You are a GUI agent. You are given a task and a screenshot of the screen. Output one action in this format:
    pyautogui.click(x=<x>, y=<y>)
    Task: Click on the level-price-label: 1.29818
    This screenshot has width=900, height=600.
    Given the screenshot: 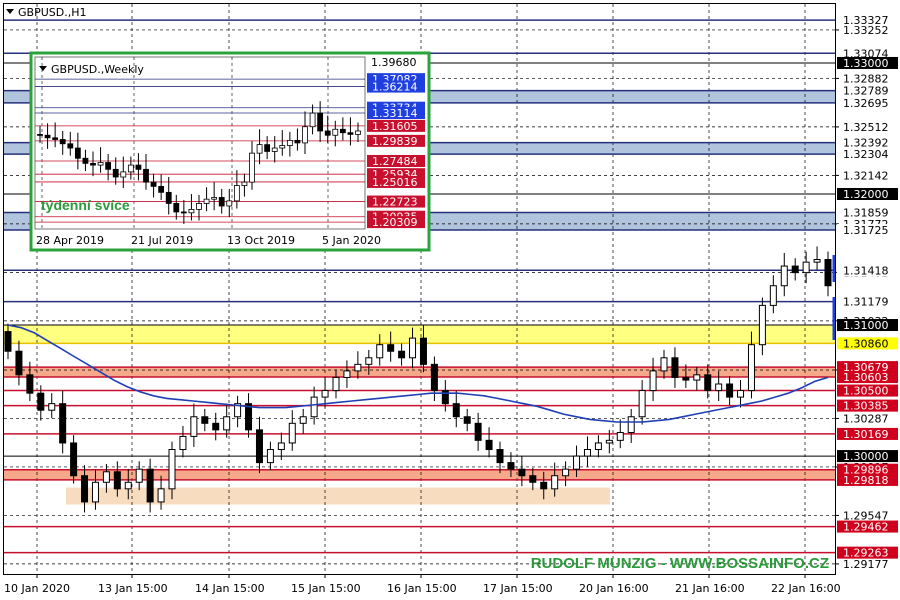 What is the action you would take?
    pyautogui.click(x=866, y=480)
    